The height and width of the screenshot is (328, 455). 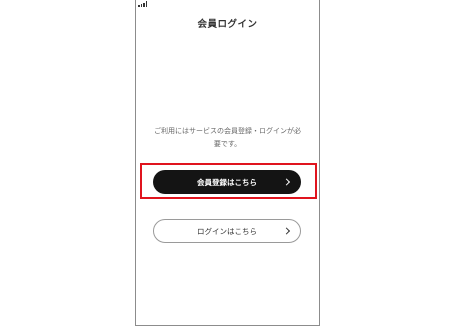 I want to click on page-title: 会員ログイン, so click(x=227, y=24).